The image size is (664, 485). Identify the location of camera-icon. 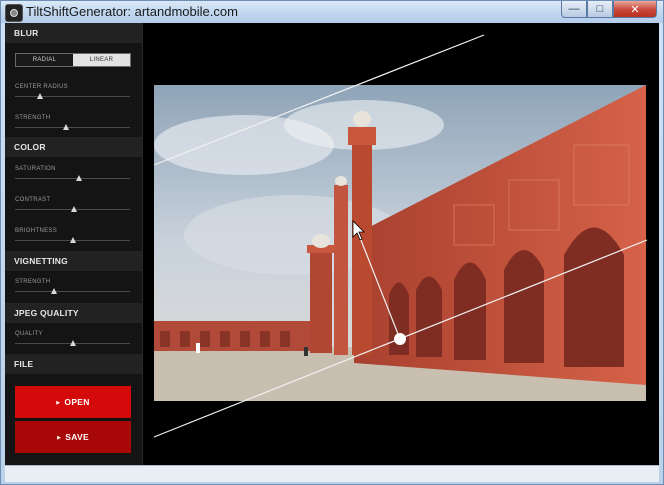
(14, 13).